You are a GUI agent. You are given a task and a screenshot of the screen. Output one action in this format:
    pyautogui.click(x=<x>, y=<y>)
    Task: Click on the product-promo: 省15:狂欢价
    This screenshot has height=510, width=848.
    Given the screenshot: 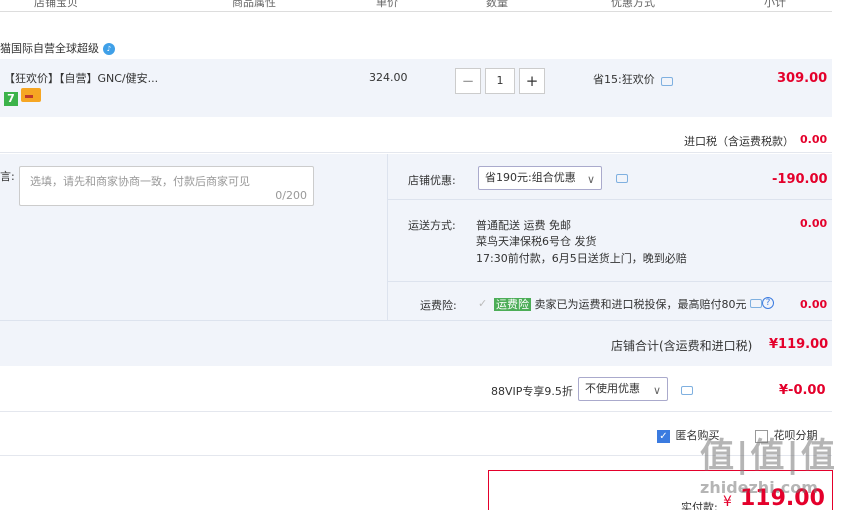 What is the action you would take?
    pyautogui.click(x=624, y=79)
    